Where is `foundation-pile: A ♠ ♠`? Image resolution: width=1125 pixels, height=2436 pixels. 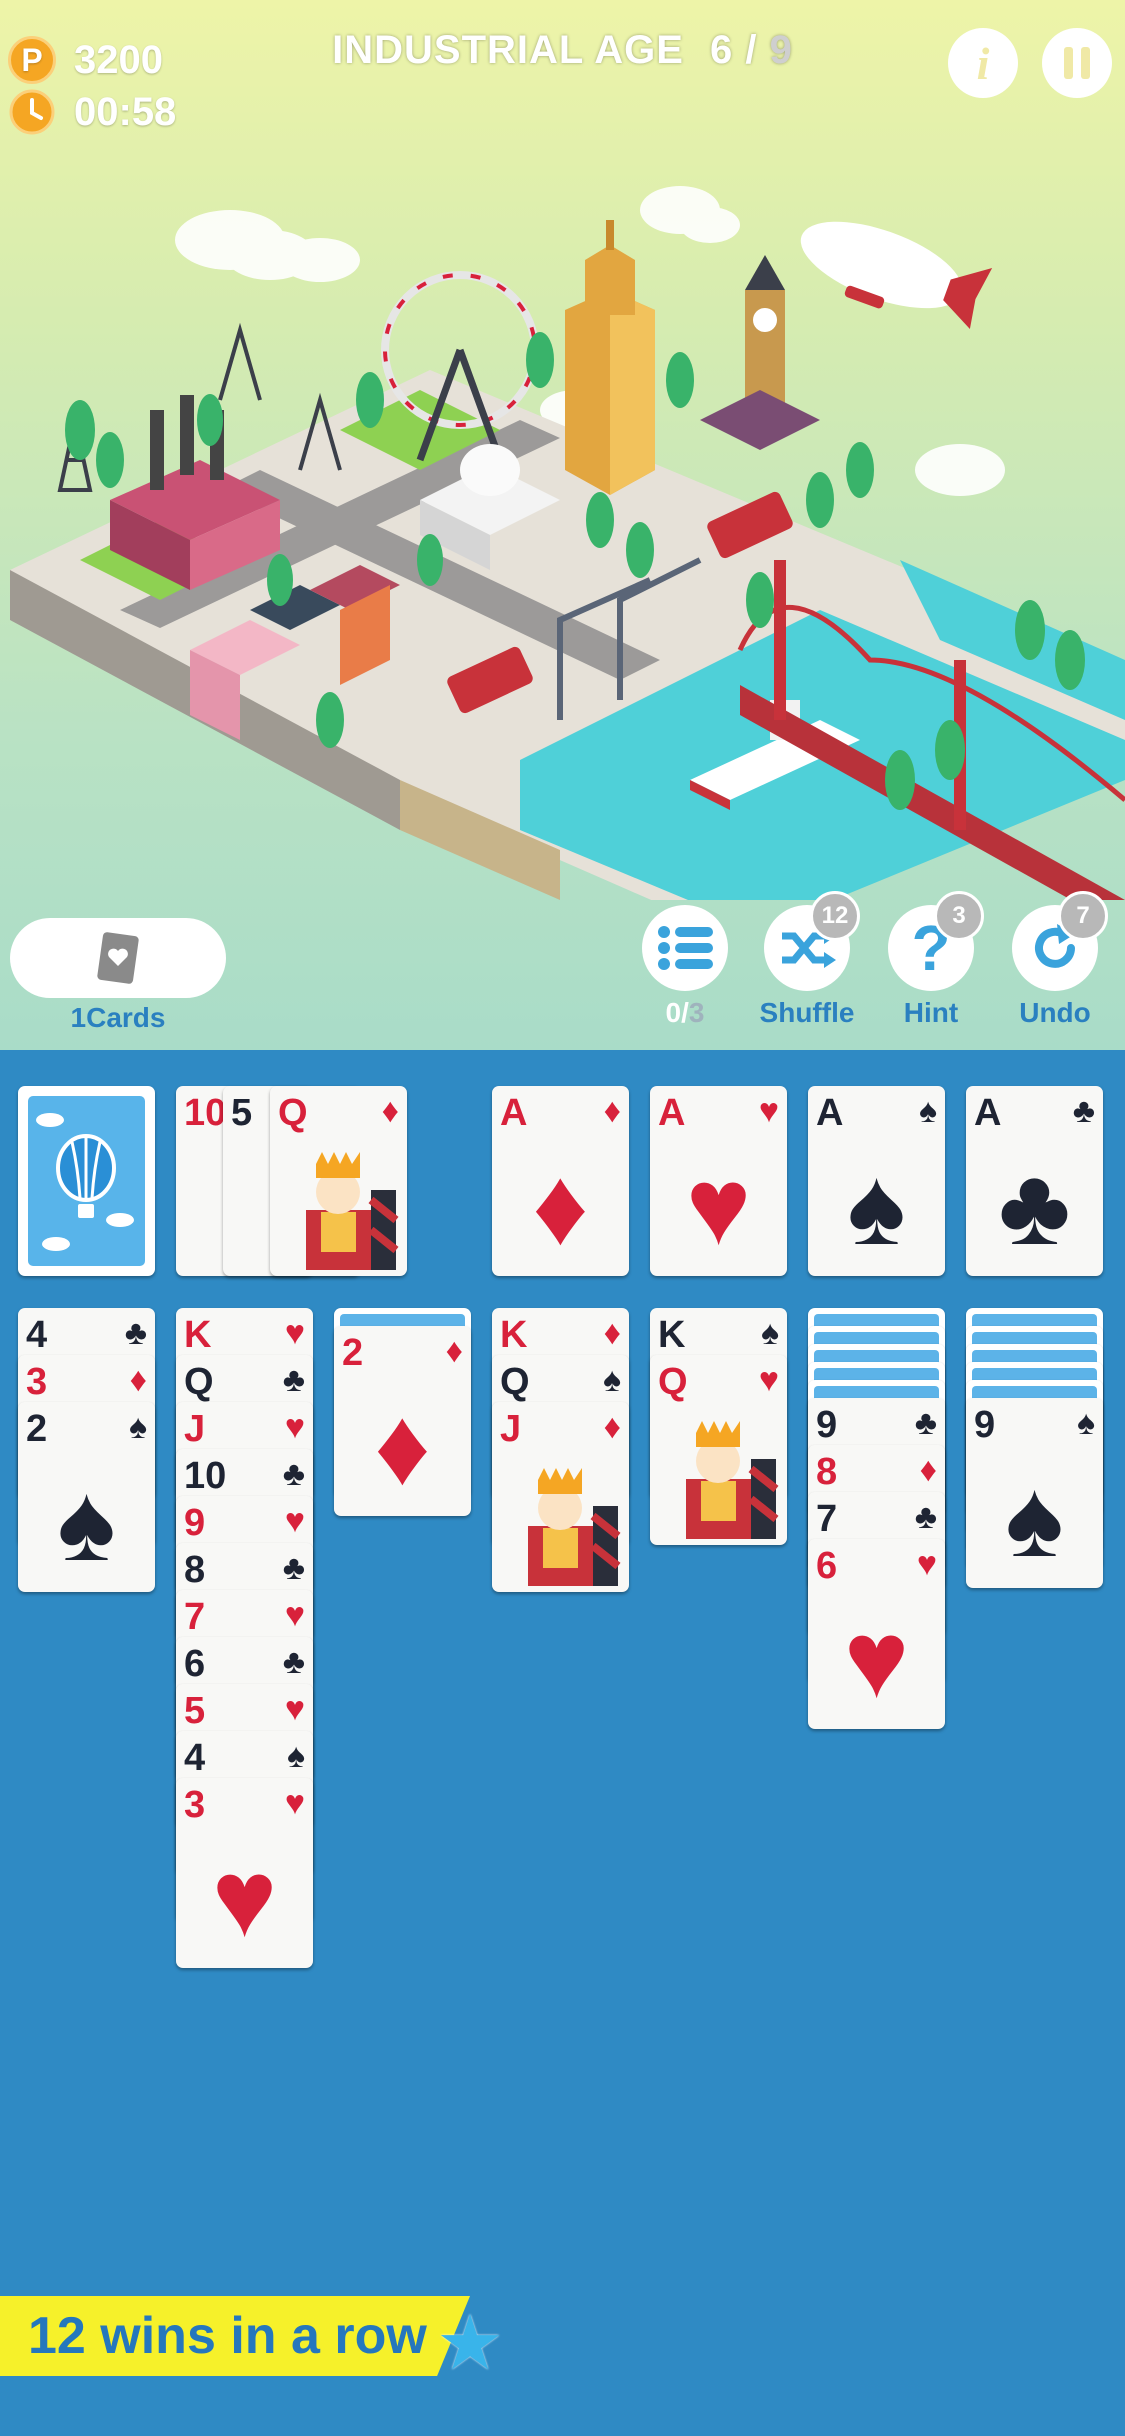 foundation-pile: A ♠ ♠ is located at coordinates (876, 1181).